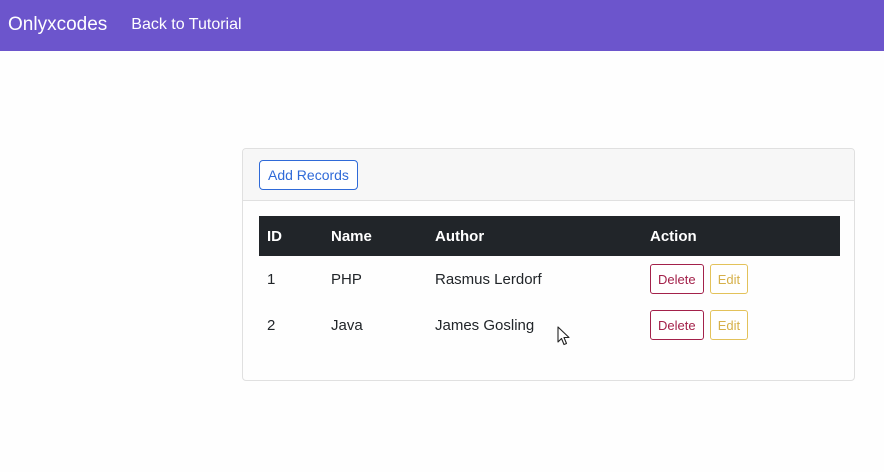  Describe the element at coordinates (57, 25) in the screenshot. I see `brand-link: Onlyxcodes` at that location.